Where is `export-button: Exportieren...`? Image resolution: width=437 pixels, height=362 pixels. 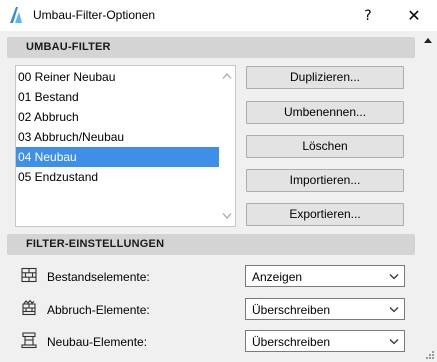 export-button: Exportieren... is located at coordinates (325, 214).